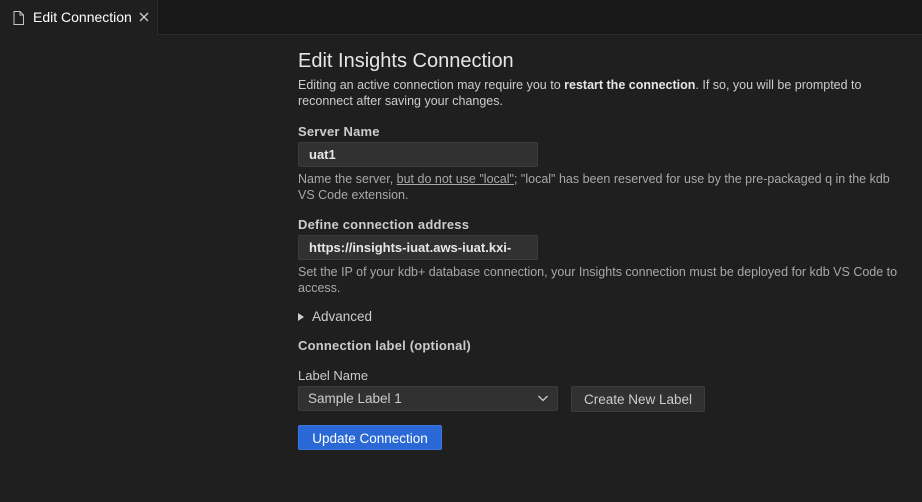  Describe the element at coordinates (355, 398) in the screenshot. I see `label-select-value: Sample Label 1` at that location.